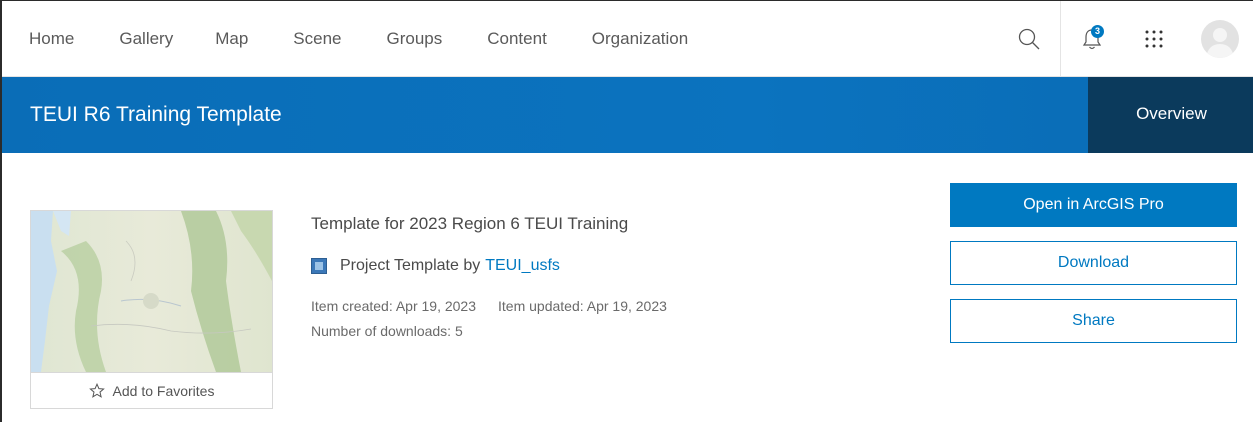  What do you see at coordinates (517, 39) in the screenshot?
I see `nav-content: Content` at bounding box center [517, 39].